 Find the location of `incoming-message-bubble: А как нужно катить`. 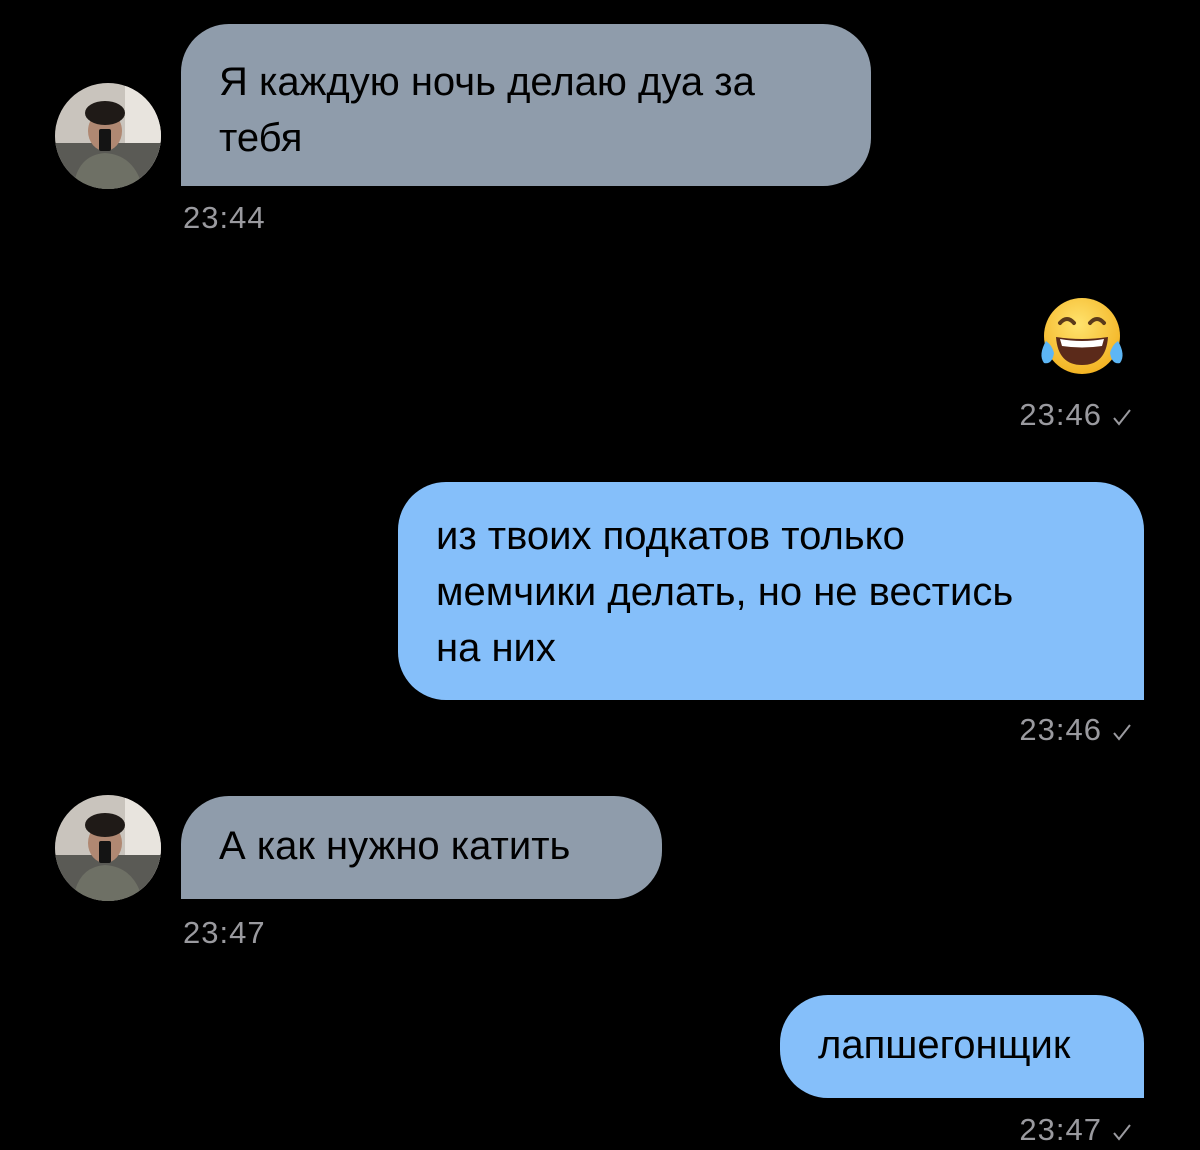

incoming-message-bubble: А как нужно катить is located at coordinates (421, 847).